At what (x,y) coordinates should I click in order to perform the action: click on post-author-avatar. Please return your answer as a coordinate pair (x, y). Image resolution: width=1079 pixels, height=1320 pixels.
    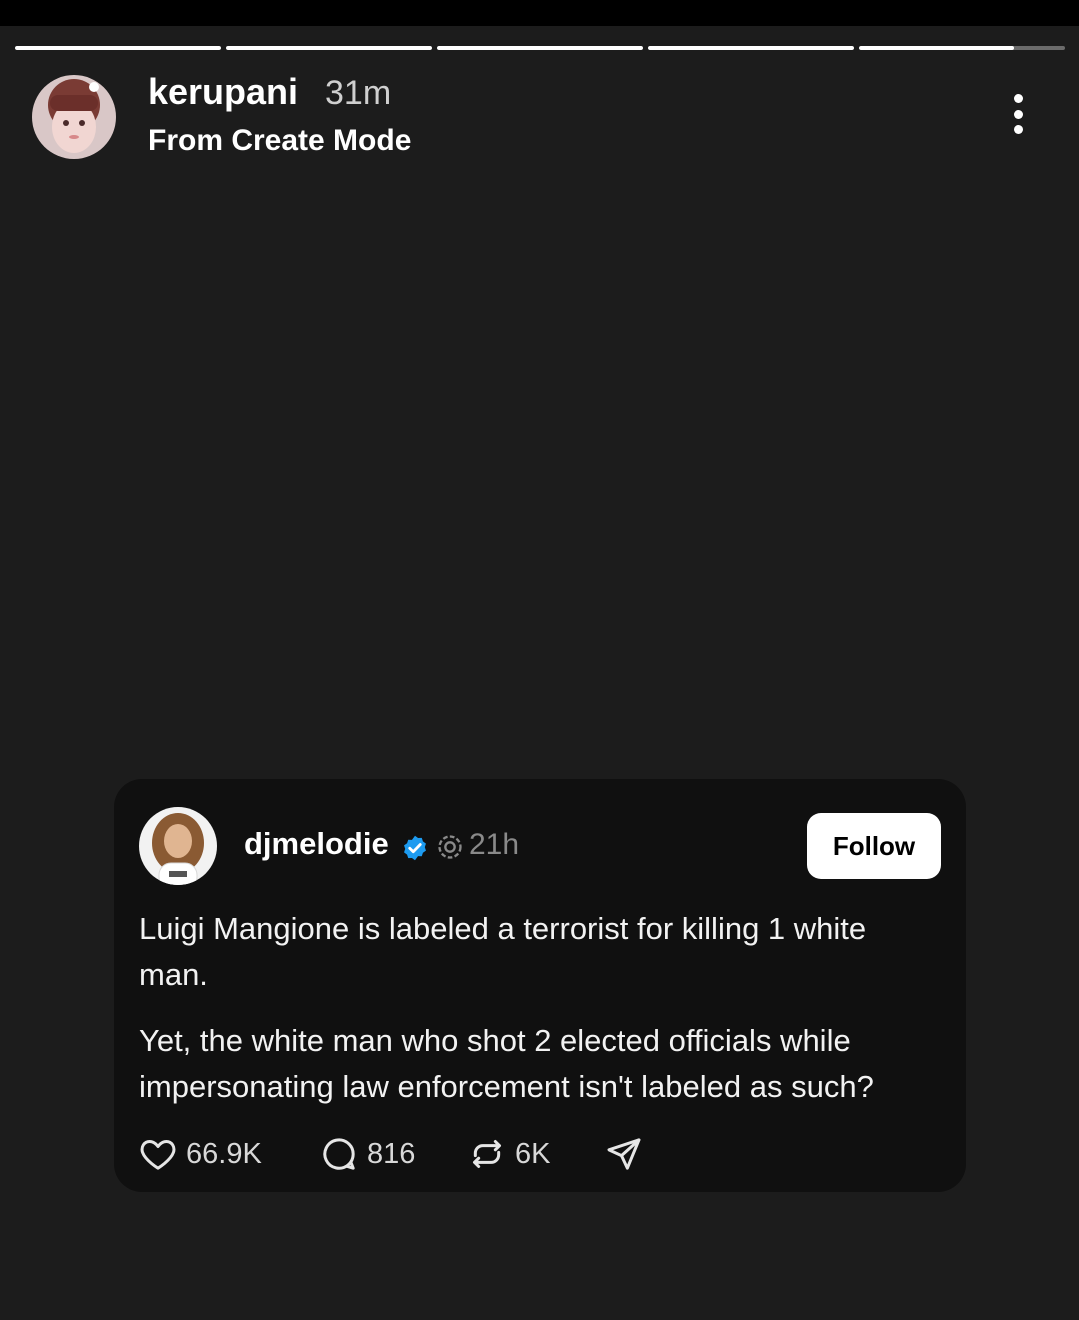
    Looking at the image, I should click on (178, 846).